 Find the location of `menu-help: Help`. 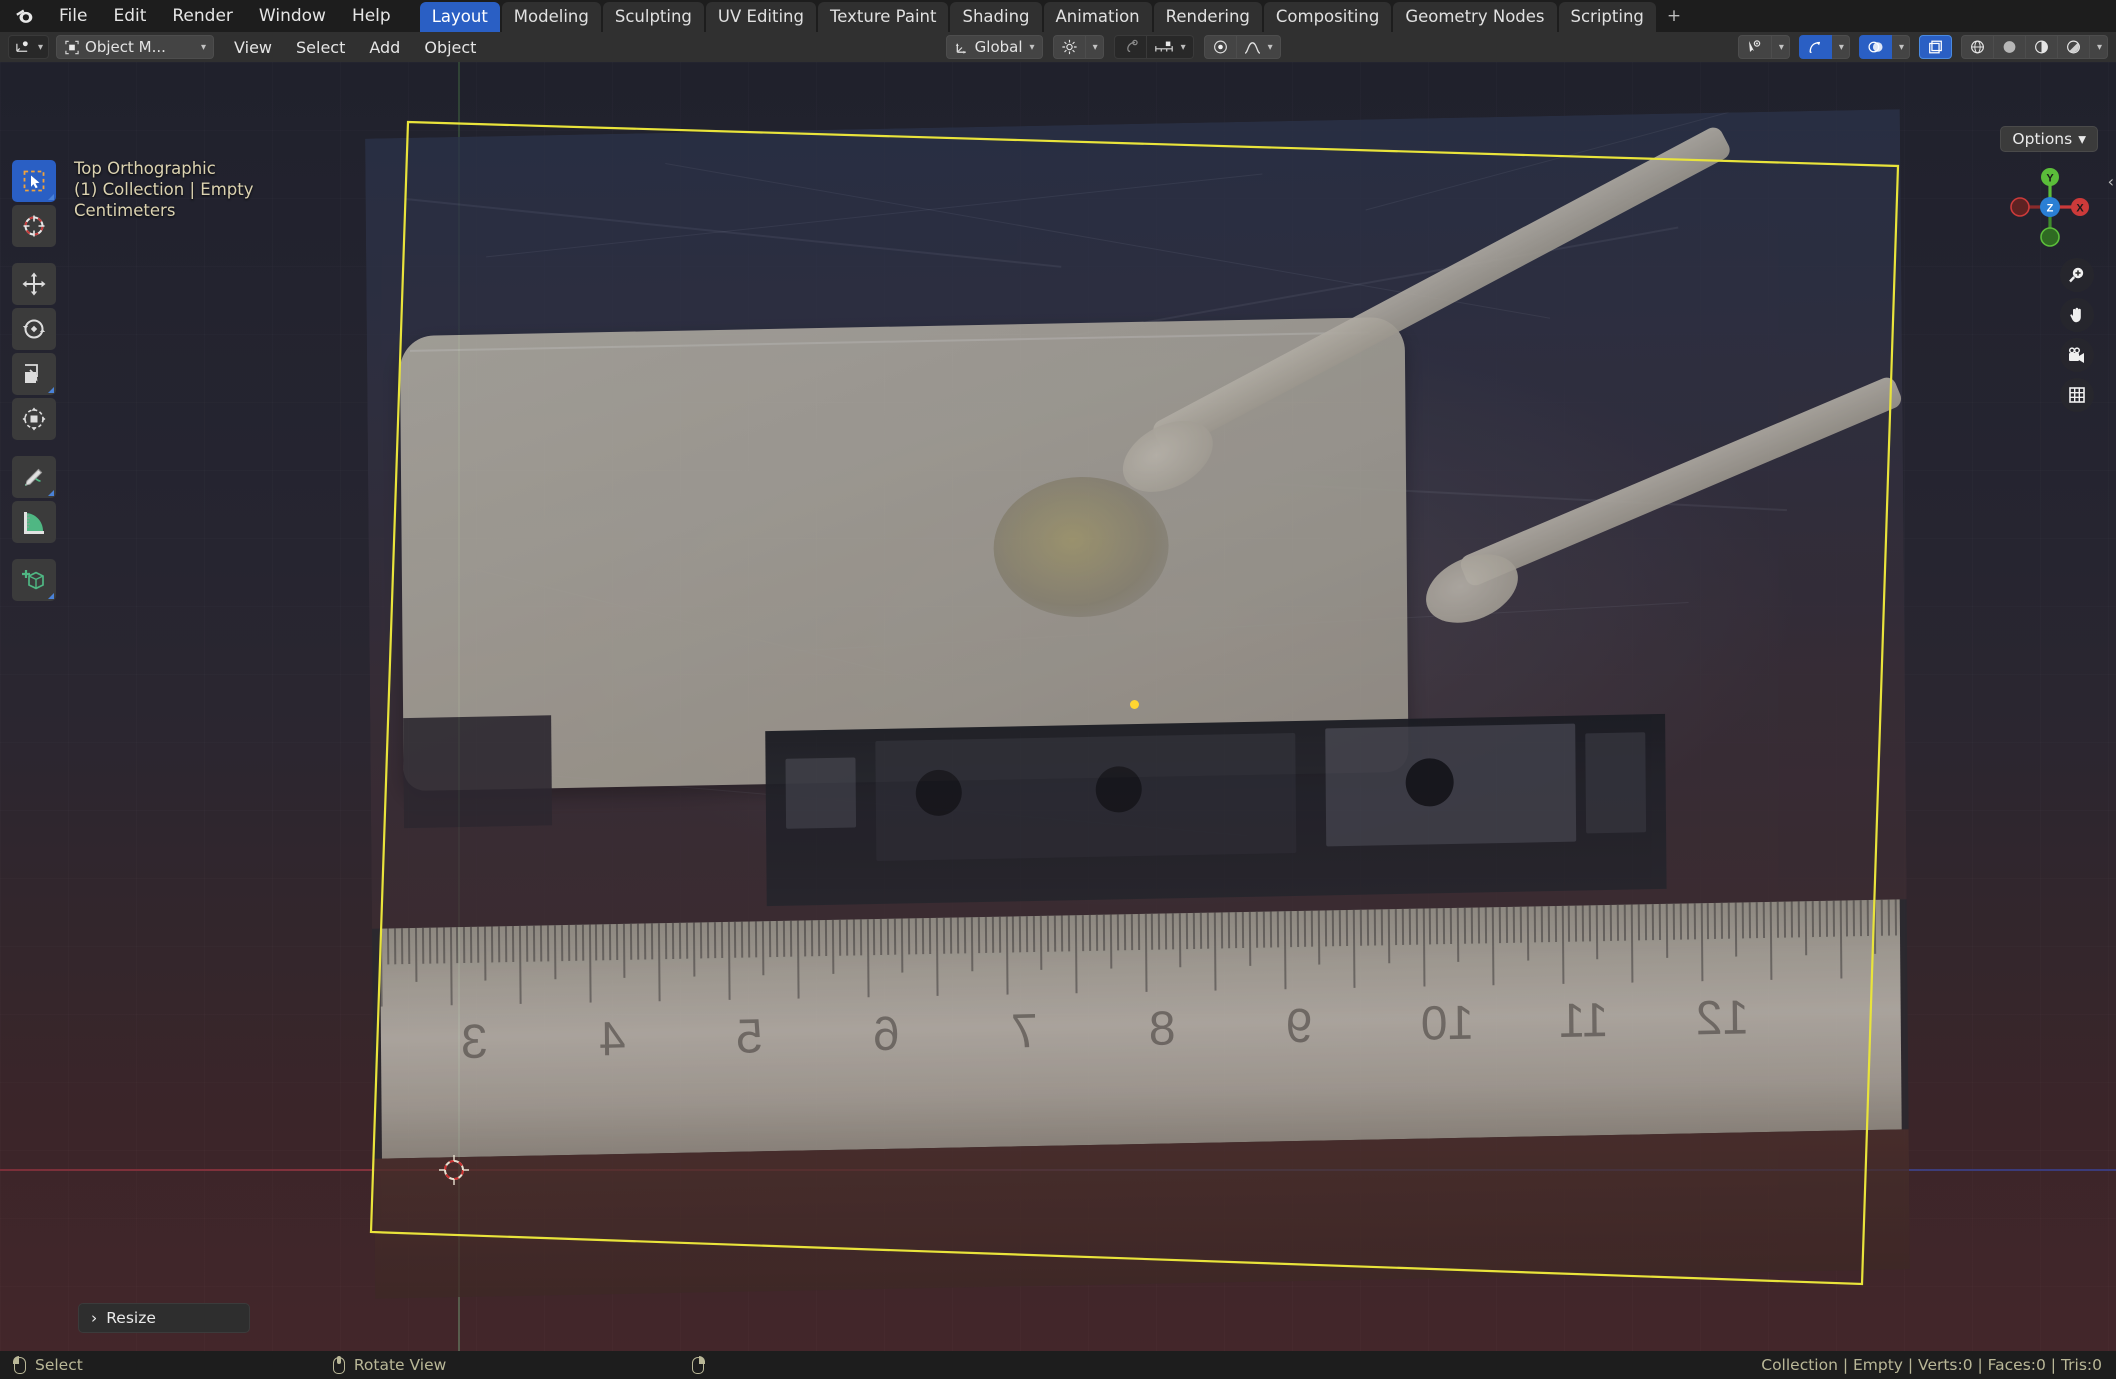

menu-help: Help is located at coordinates (371, 16).